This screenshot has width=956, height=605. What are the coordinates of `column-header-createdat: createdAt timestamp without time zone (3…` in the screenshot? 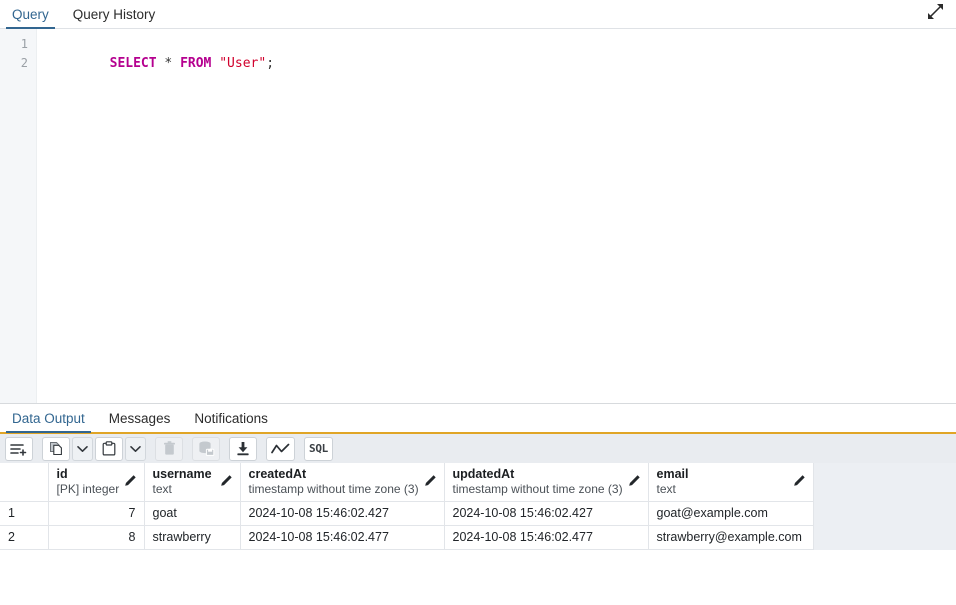 It's located at (342, 482).